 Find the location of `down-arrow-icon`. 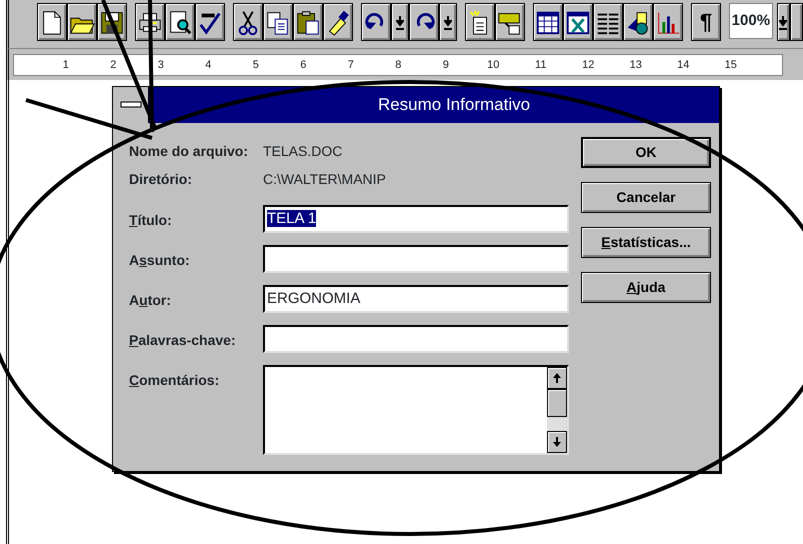

down-arrow-icon is located at coordinates (557, 442).